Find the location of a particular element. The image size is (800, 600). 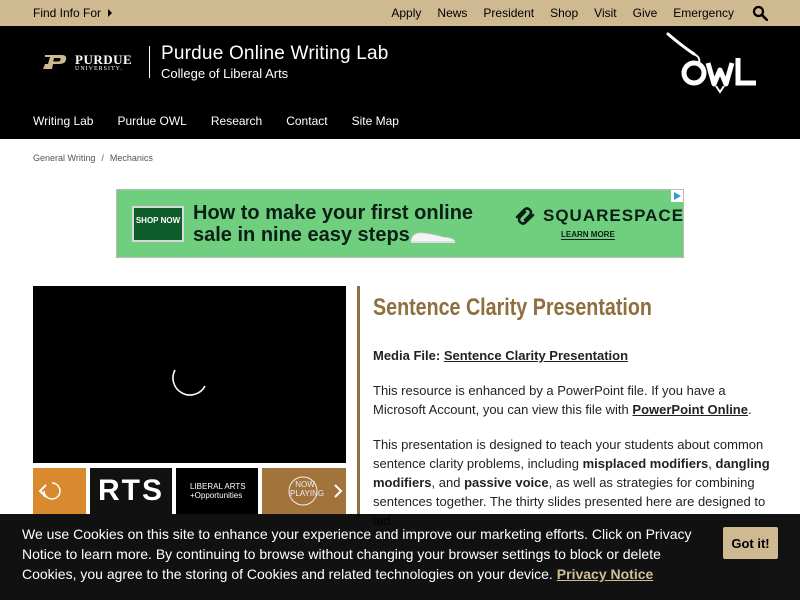

nav-site-map: Site Map is located at coordinates (375, 121).